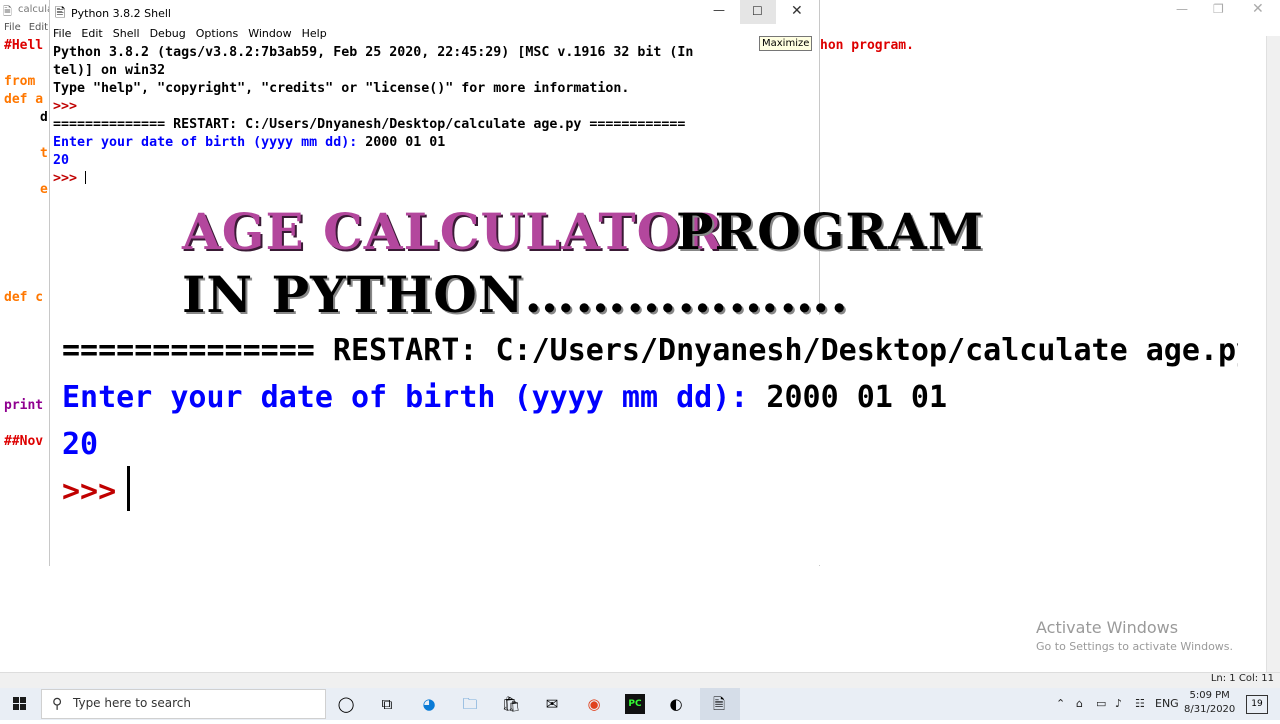  I want to click on overlay-title-colored: AGE CALCULATOR, so click(453, 231).